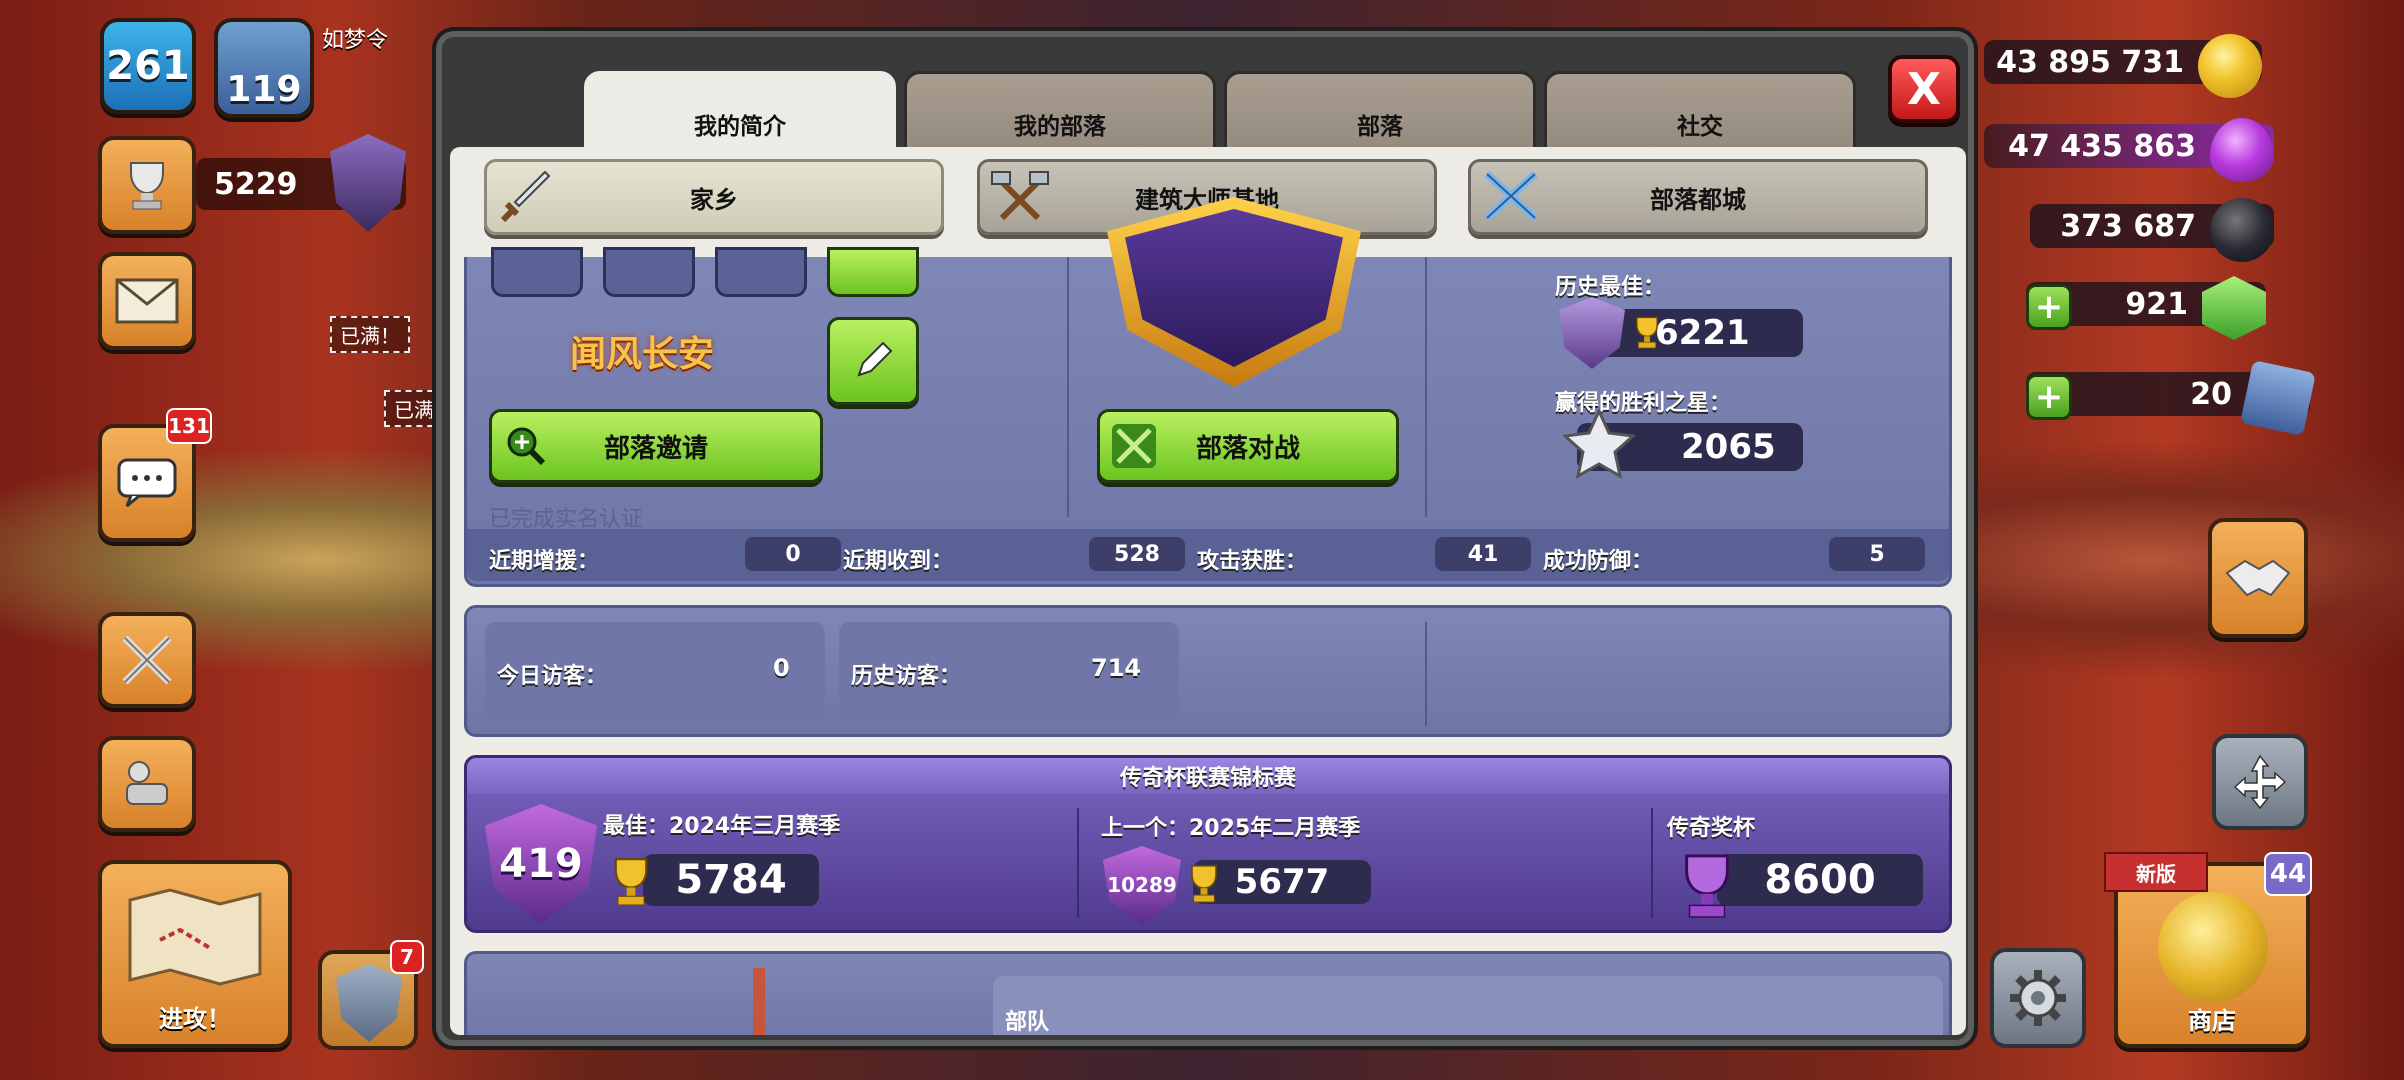 This screenshot has width=2404, height=1080. I want to click on mail-button, so click(147, 301).